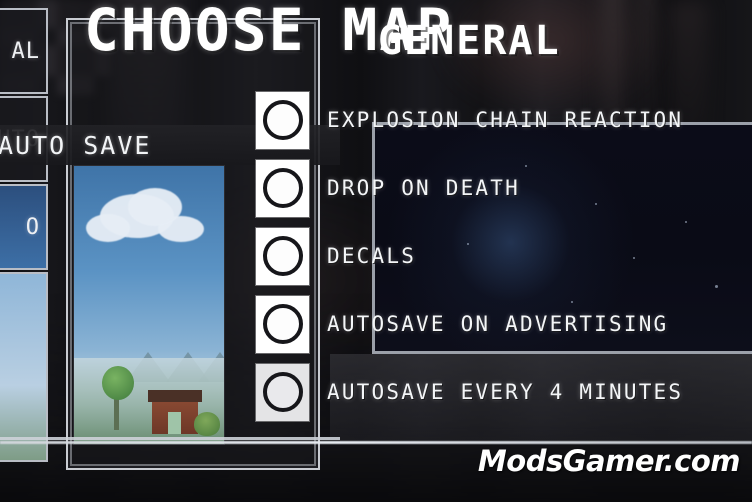 The height and width of the screenshot is (502, 752). What do you see at coordinates (175, 396) in the screenshot?
I see `house-roof` at bounding box center [175, 396].